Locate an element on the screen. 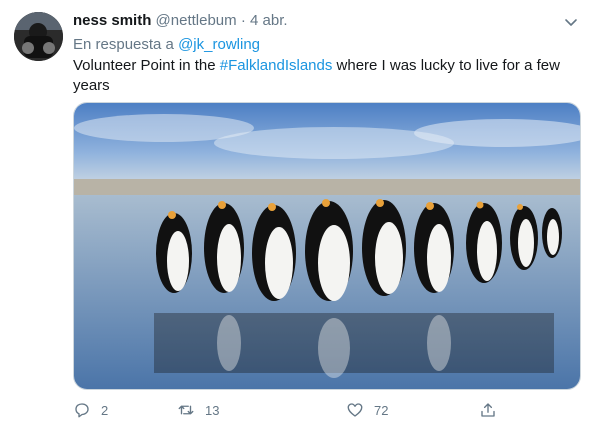  share-icon is located at coordinates (488, 410).